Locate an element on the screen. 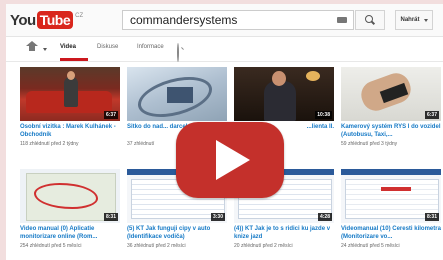 This screenshot has width=443, height=260. video-meta: 36 zhlédnutí před 2 měsíci is located at coordinates (156, 246).